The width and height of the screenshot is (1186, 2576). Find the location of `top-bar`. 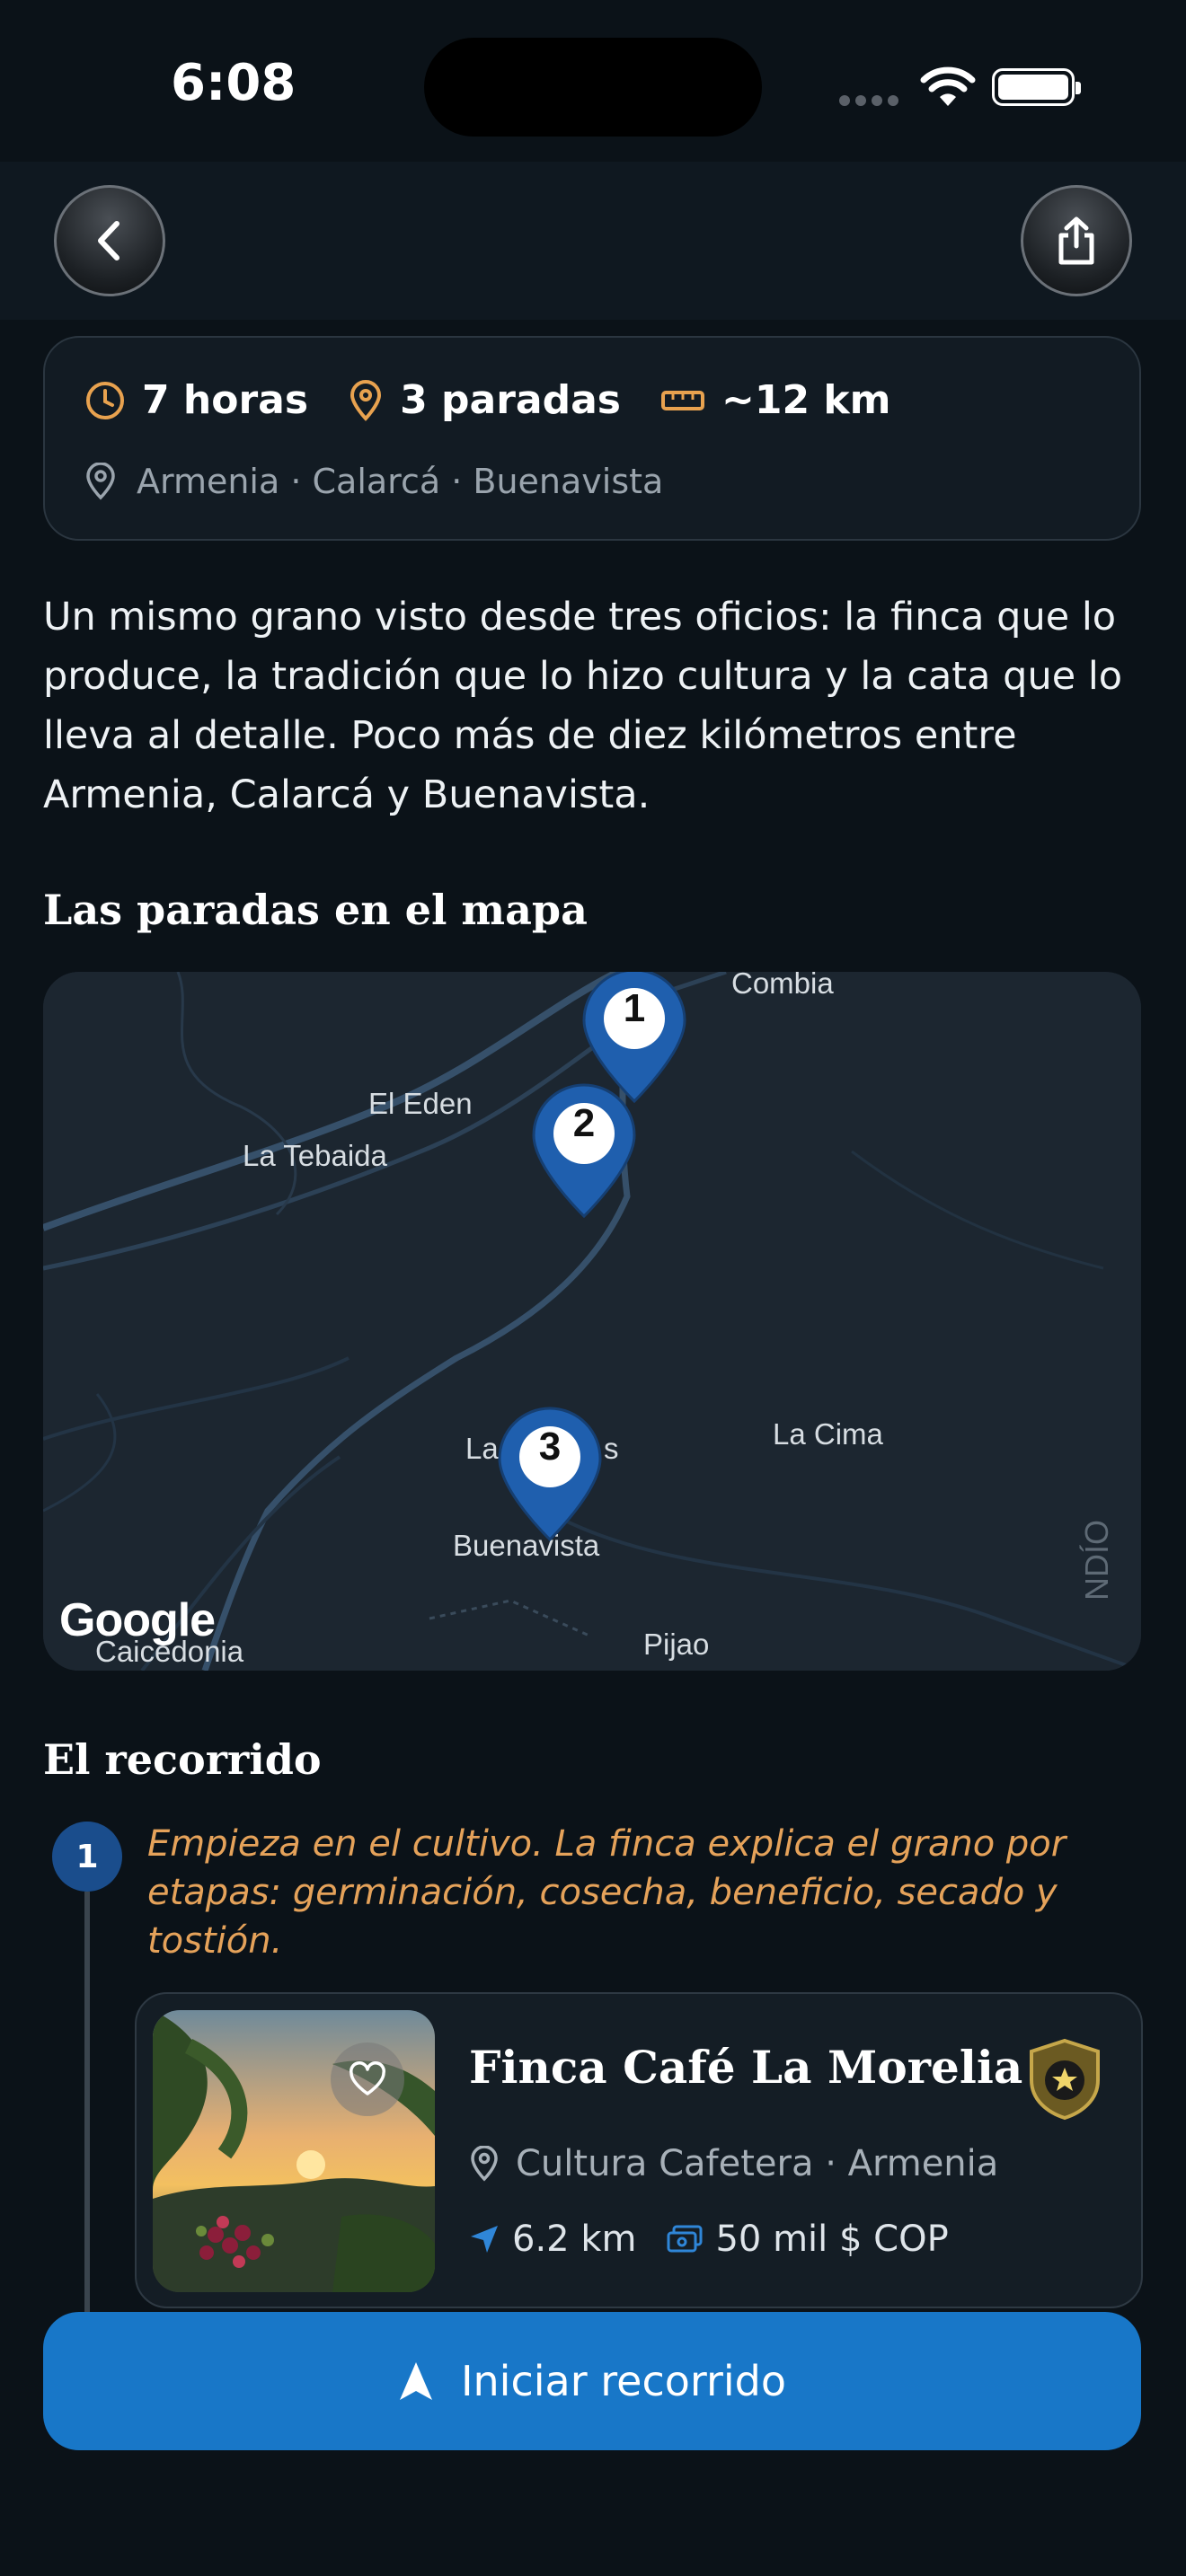

top-bar is located at coordinates (593, 241).